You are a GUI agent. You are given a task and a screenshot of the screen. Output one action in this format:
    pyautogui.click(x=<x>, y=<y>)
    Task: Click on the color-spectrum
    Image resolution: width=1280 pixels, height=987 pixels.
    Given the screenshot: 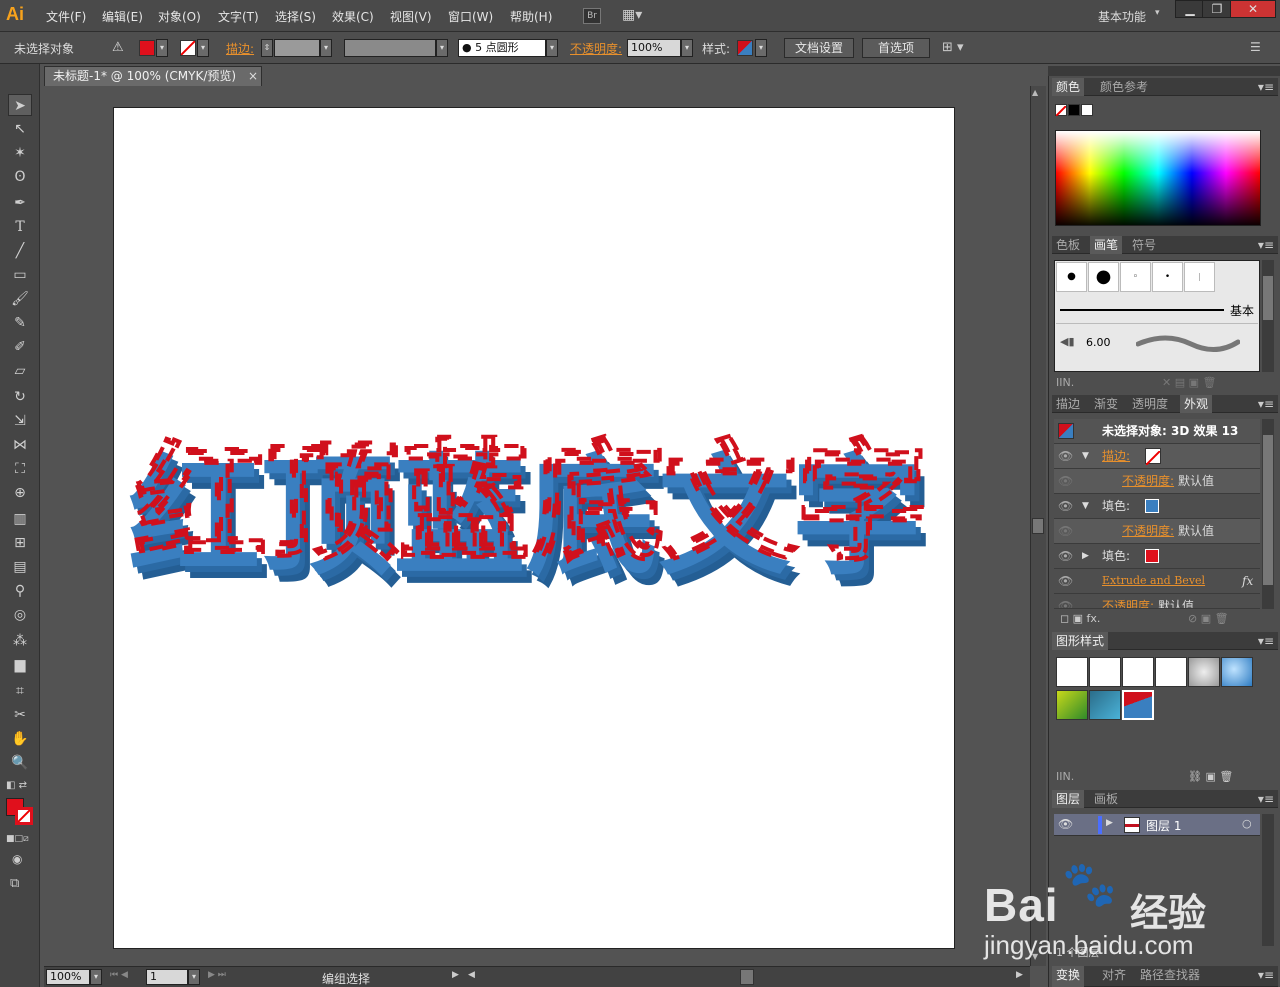 What is the action you would take?
    pyautogui.click(x=1158, y=178)
    